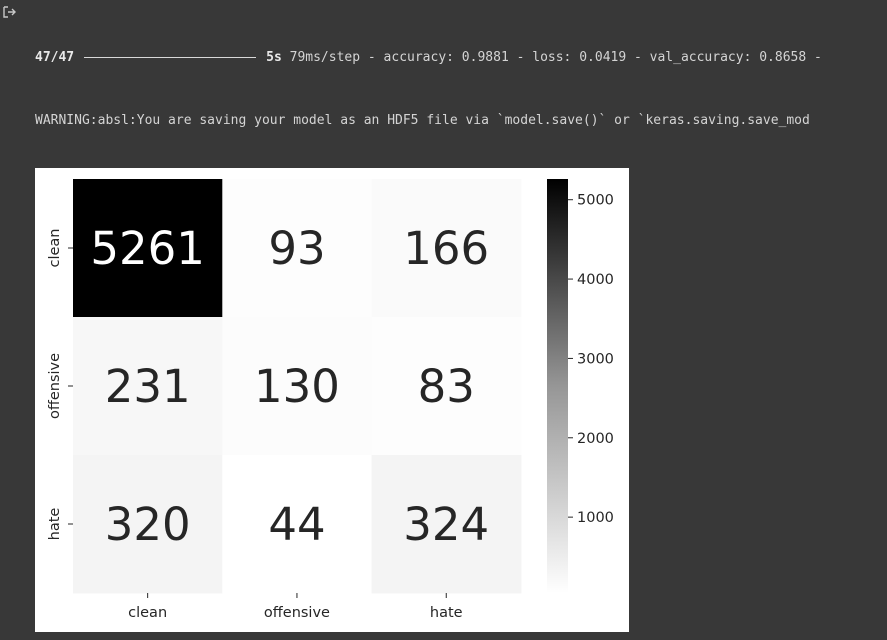 This screenshot has height=640, width=887. I want to click on cell-value-label: 5261, so click(147, 248).